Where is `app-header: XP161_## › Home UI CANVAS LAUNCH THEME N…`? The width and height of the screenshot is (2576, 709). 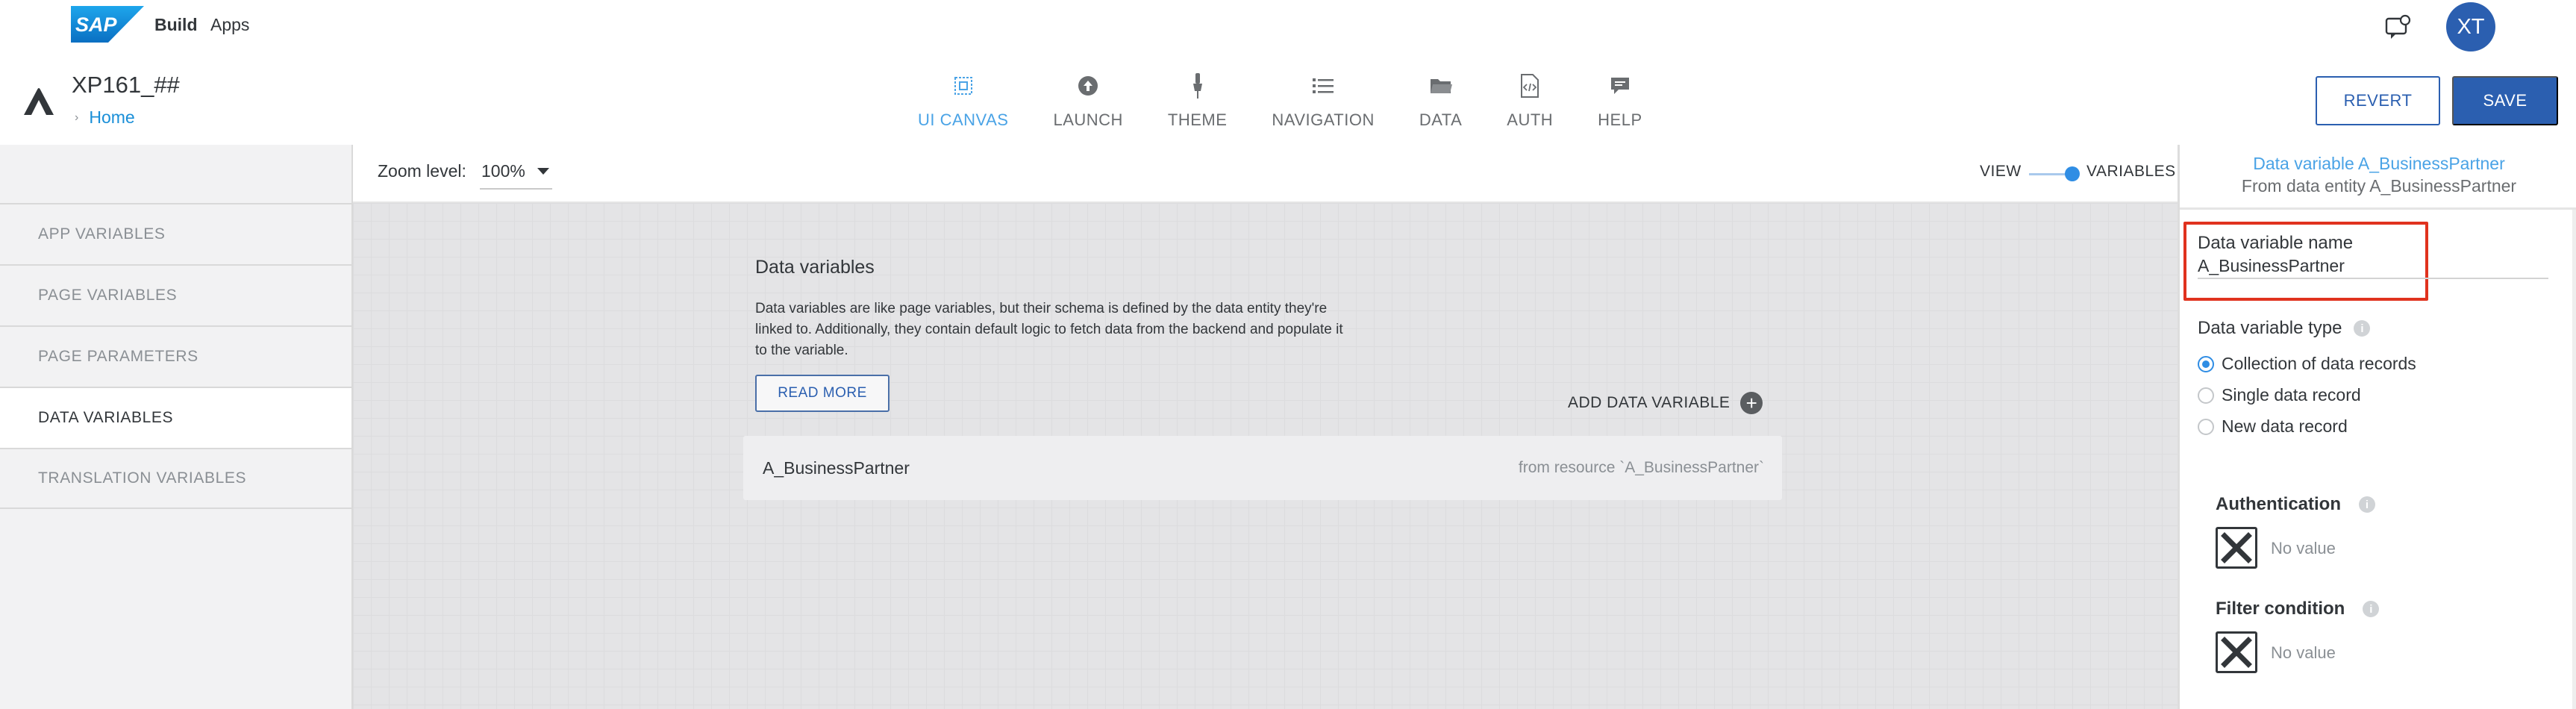 app-header: XP161_## › Home UI CANVAS LAUNCH THEME N… is located at coordinates (1288, 100).